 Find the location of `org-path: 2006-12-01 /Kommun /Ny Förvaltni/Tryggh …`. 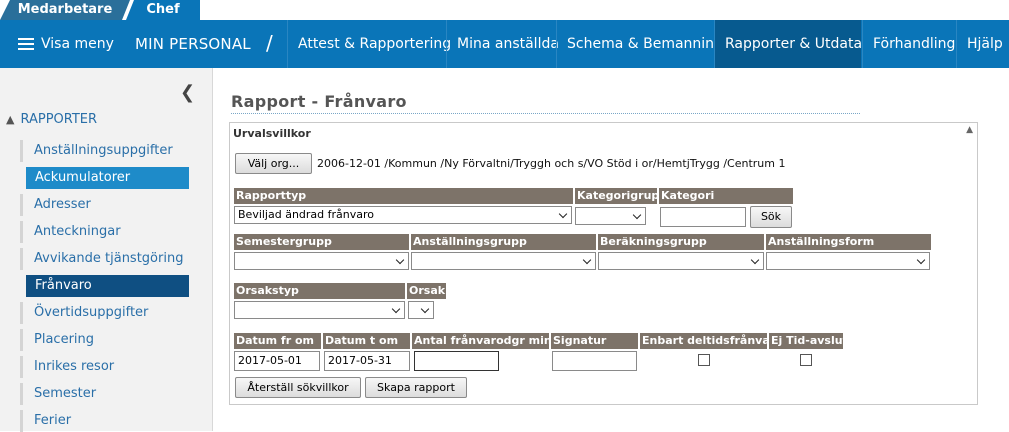

org-path: 2006-12-01 /Kommun /Ny Förvaltni/Tryggh … is located at coordinates (551, 163).